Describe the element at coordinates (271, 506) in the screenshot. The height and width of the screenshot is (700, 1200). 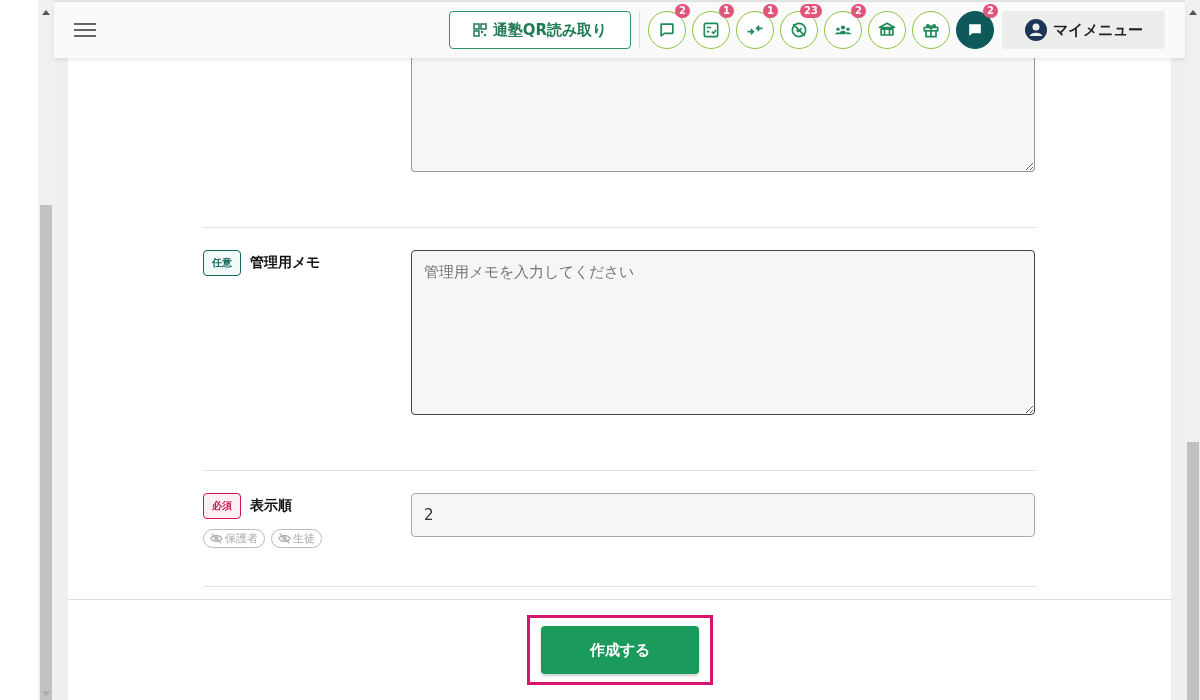
I see `field-label: 表示順` at that location.